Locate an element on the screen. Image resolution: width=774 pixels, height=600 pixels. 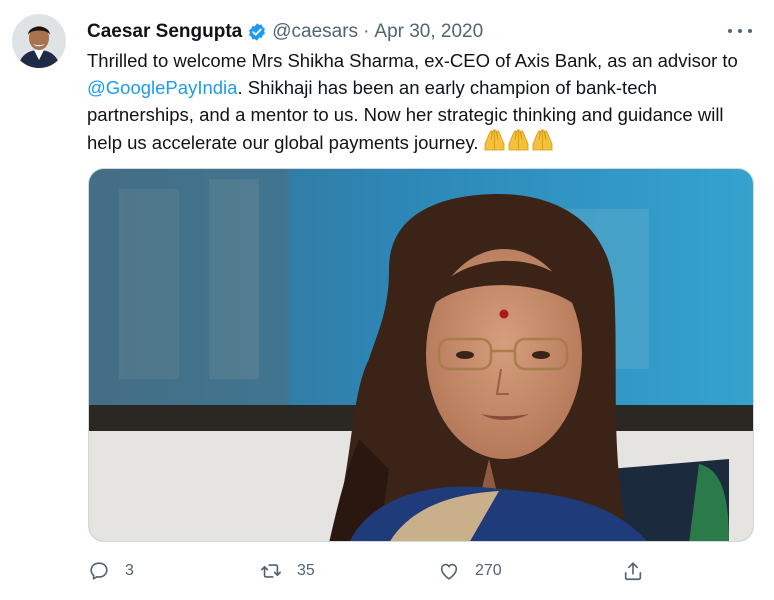
reply-button: 3 is located at coordinates (111, 571).